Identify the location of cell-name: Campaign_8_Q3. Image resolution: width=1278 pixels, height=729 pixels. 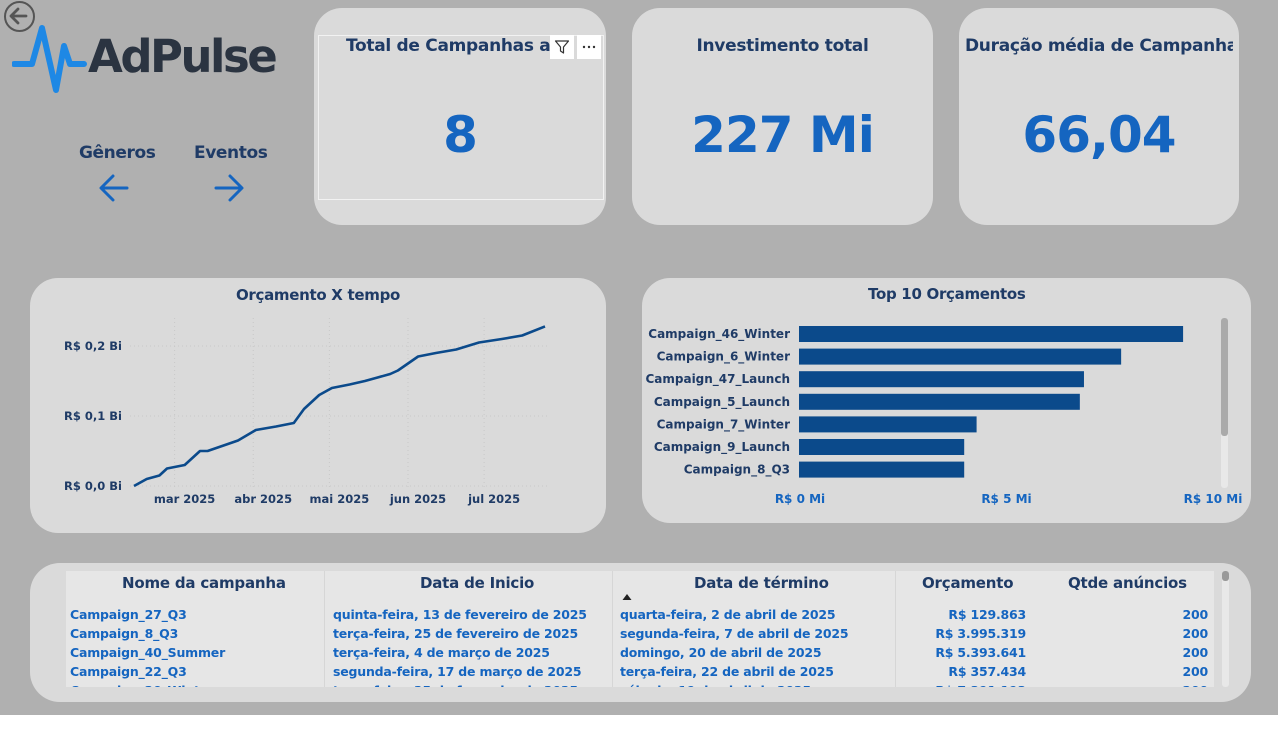
(124, 633).